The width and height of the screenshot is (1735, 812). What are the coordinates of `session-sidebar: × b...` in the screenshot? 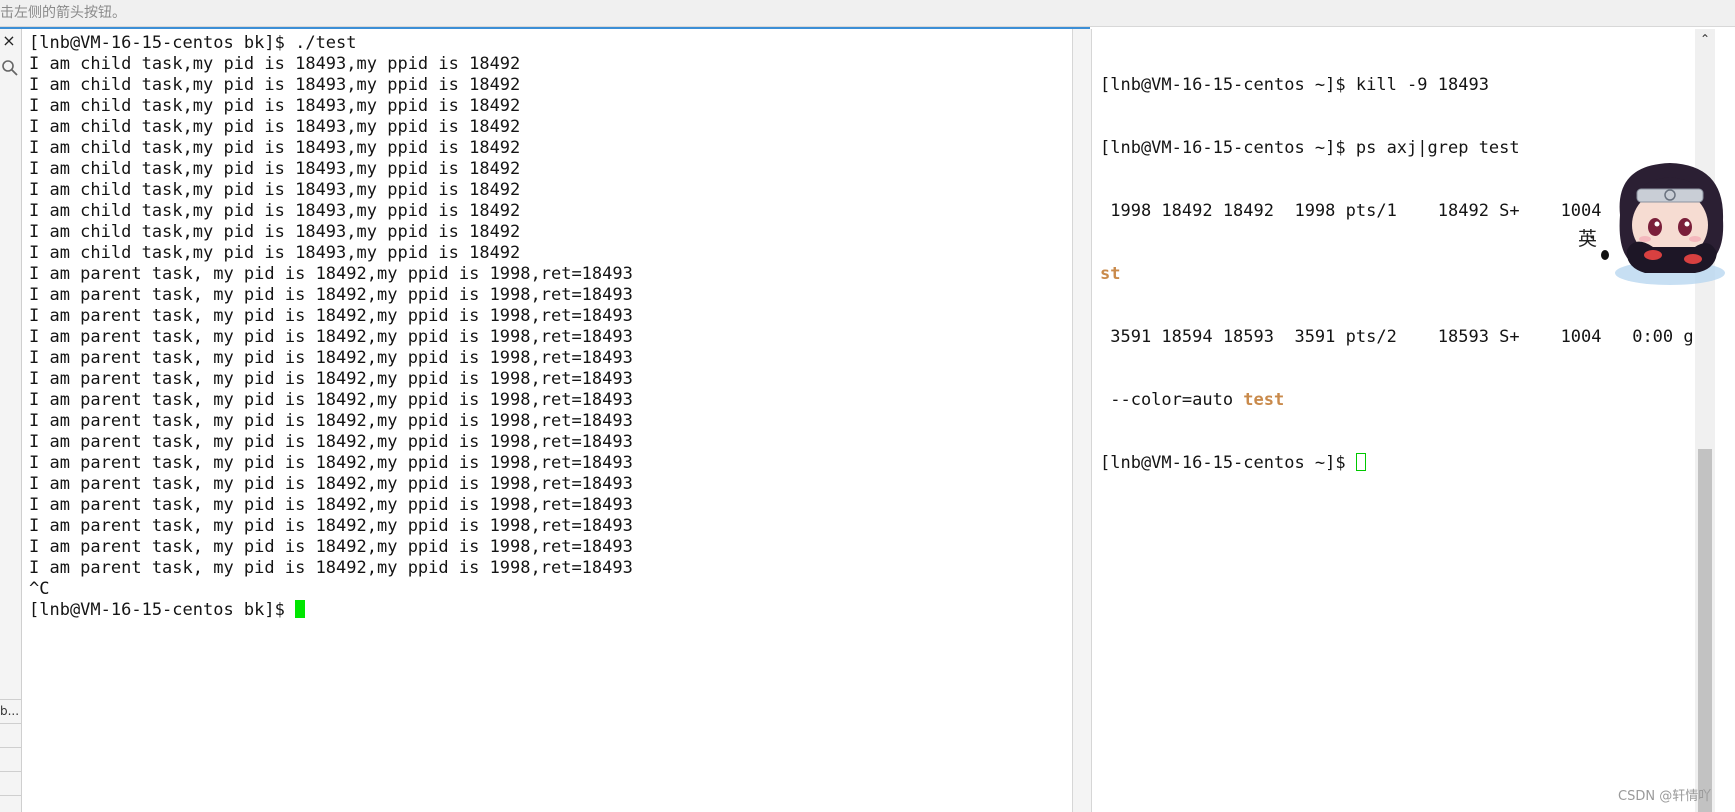 It's located at (11, 420).